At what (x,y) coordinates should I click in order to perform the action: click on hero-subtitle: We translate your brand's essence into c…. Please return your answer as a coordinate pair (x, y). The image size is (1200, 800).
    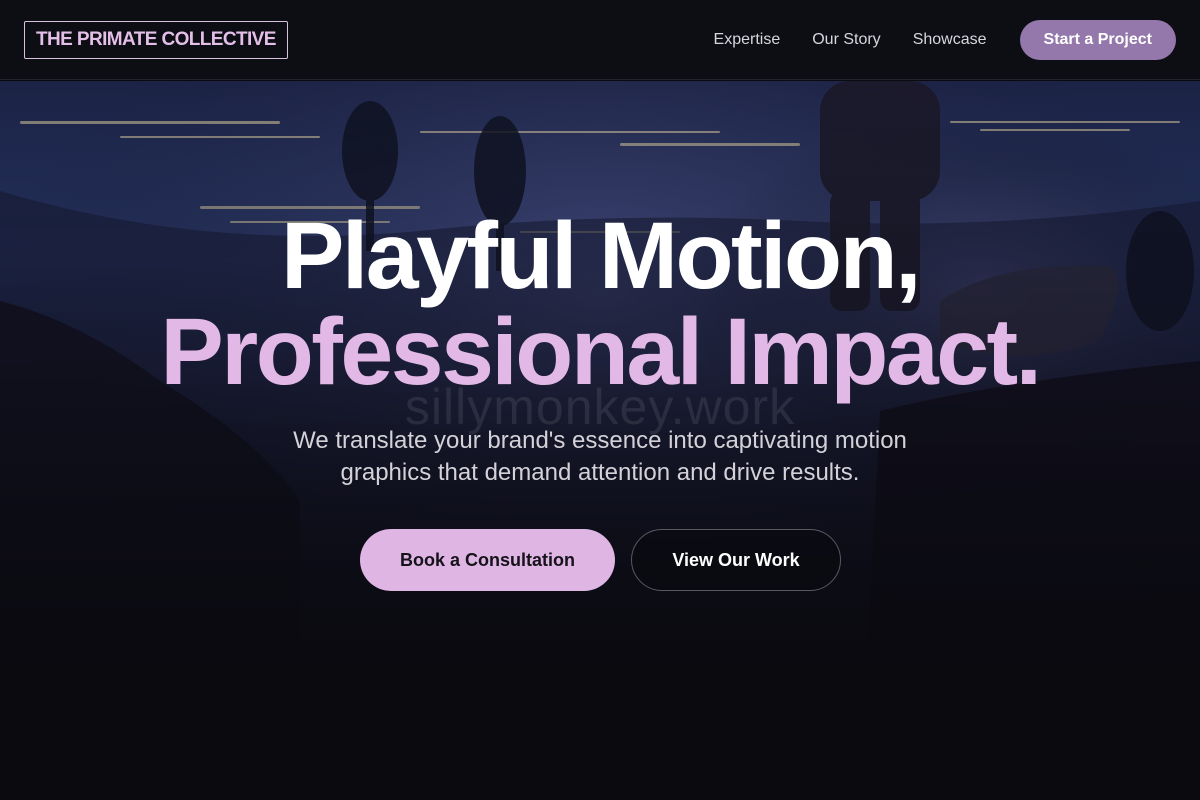
    Looking at the image, I should click on (600, 456).